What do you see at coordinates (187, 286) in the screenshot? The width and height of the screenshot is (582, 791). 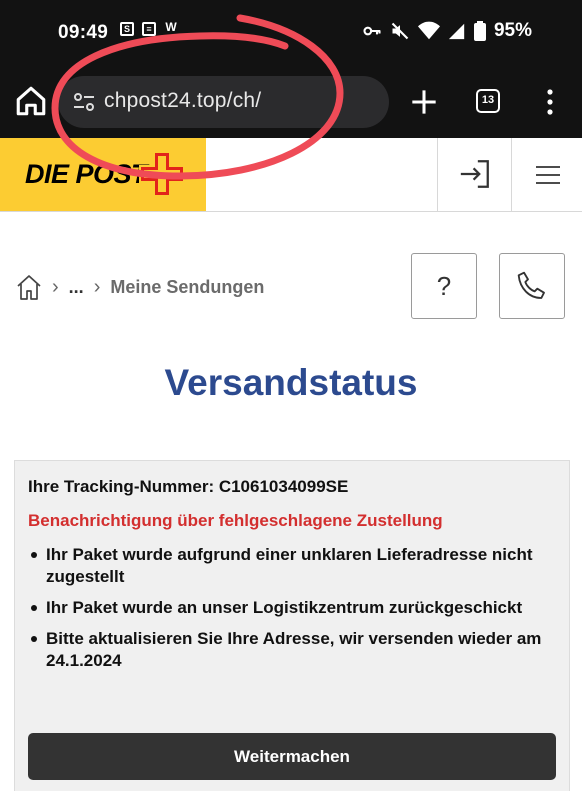 I see `breadcrumb-current: Meine Sendungen` at bounding box center [187, 286].